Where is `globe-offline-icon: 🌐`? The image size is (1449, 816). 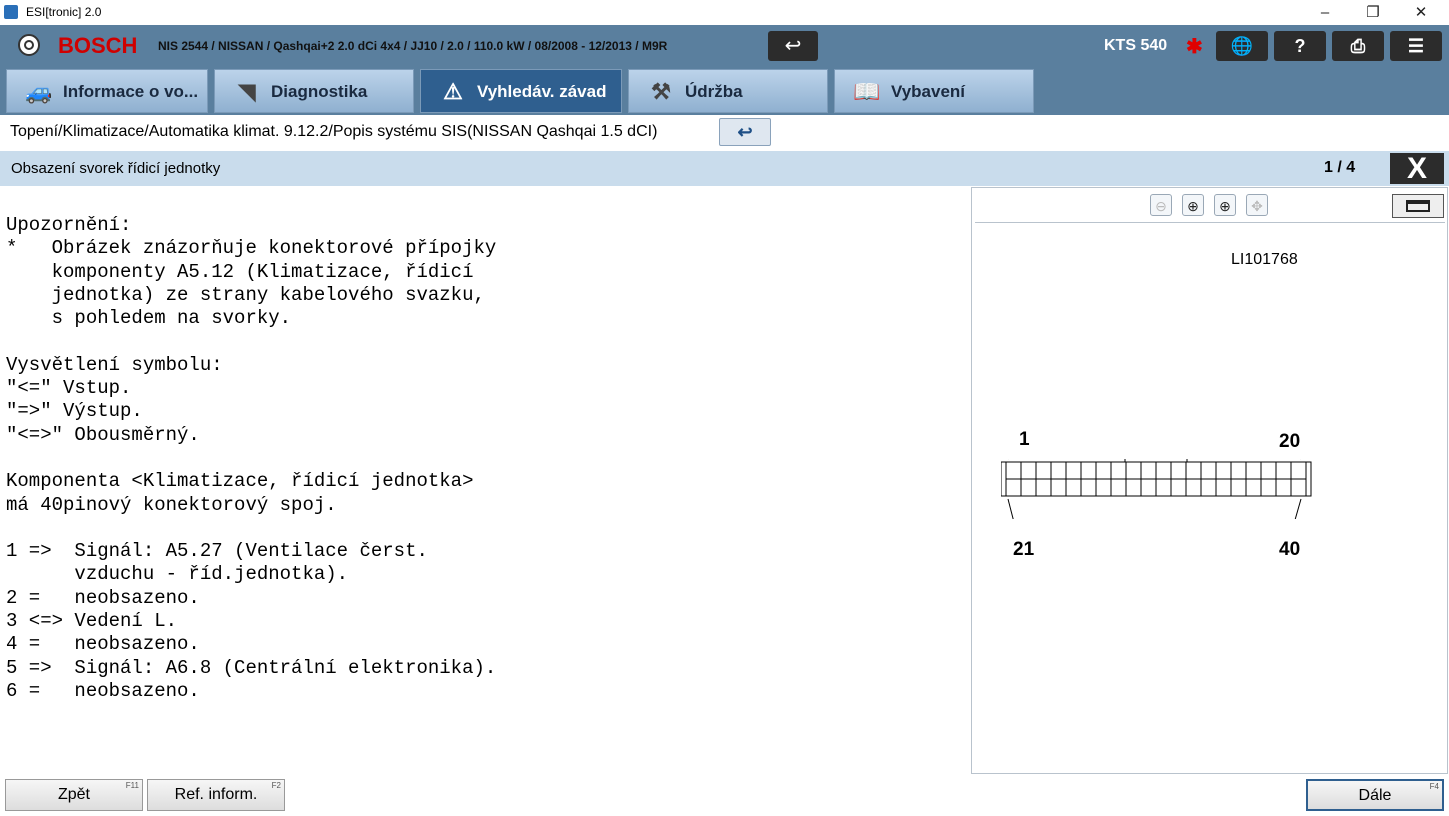
globe-offline-icon: 🌐 is located at coordinates (1242, 46).